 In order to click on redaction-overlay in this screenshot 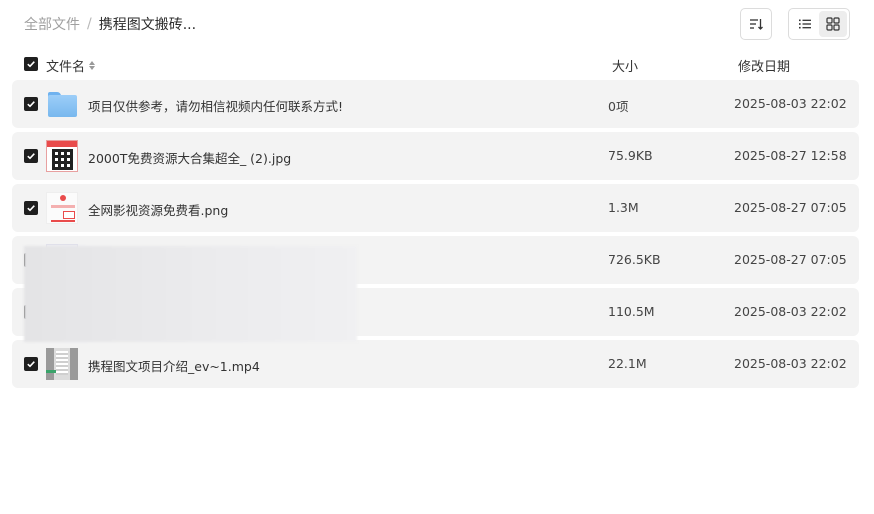, I will do `click(190, 294)`.